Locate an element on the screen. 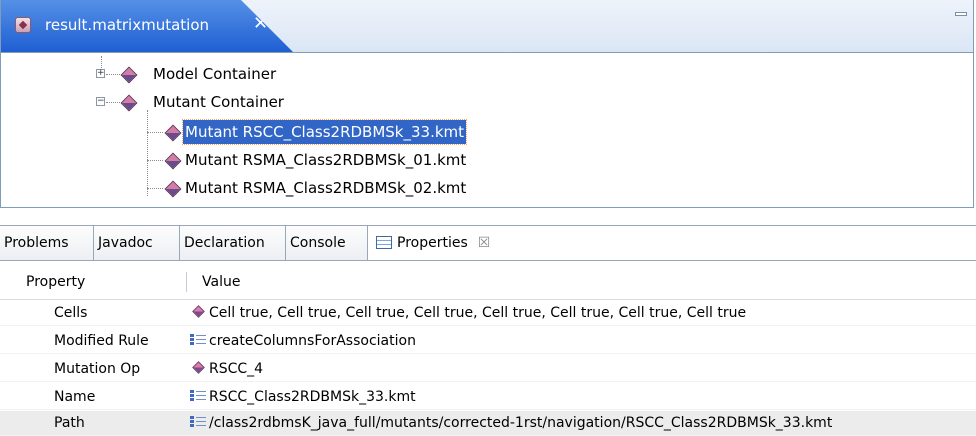  property-value: RSCC_Class2RDBMSk_33.kmt is located at coordinates (303, 397).